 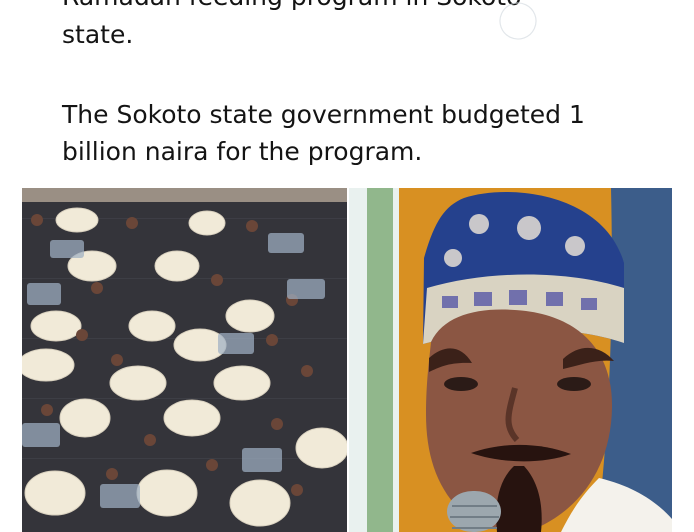 What do you see at coordinates (291, 7) in the screenshot?
I see `clipped-top-text: Ramadan feeding program in Sokoto` at bounding box center [291, 7].